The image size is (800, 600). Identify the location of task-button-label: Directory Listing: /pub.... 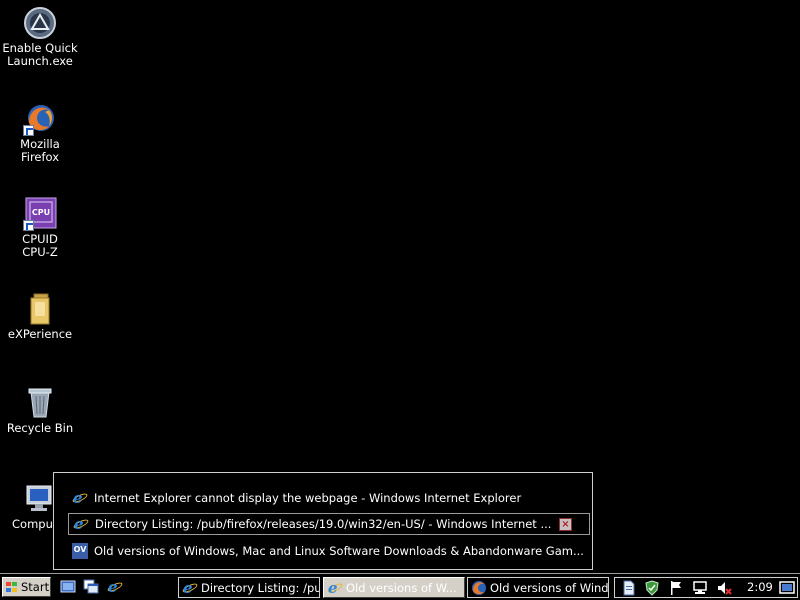
(260, 587).